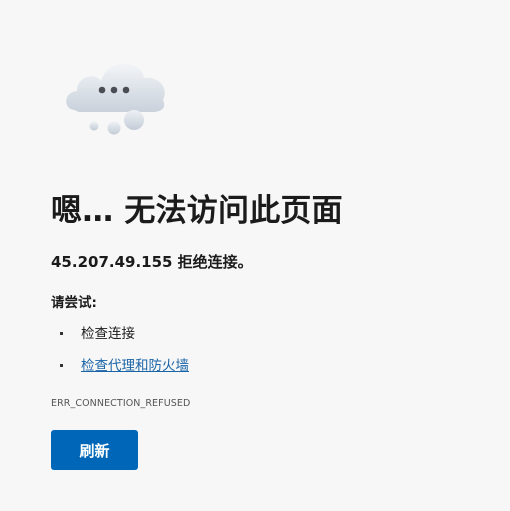 The width and height of the screenshot is (510, 511). What do you see at coordinates (115, 99) in the screenshot?
I see `cloud-with-ellipsis-icon` at bounding box center [115, 99].